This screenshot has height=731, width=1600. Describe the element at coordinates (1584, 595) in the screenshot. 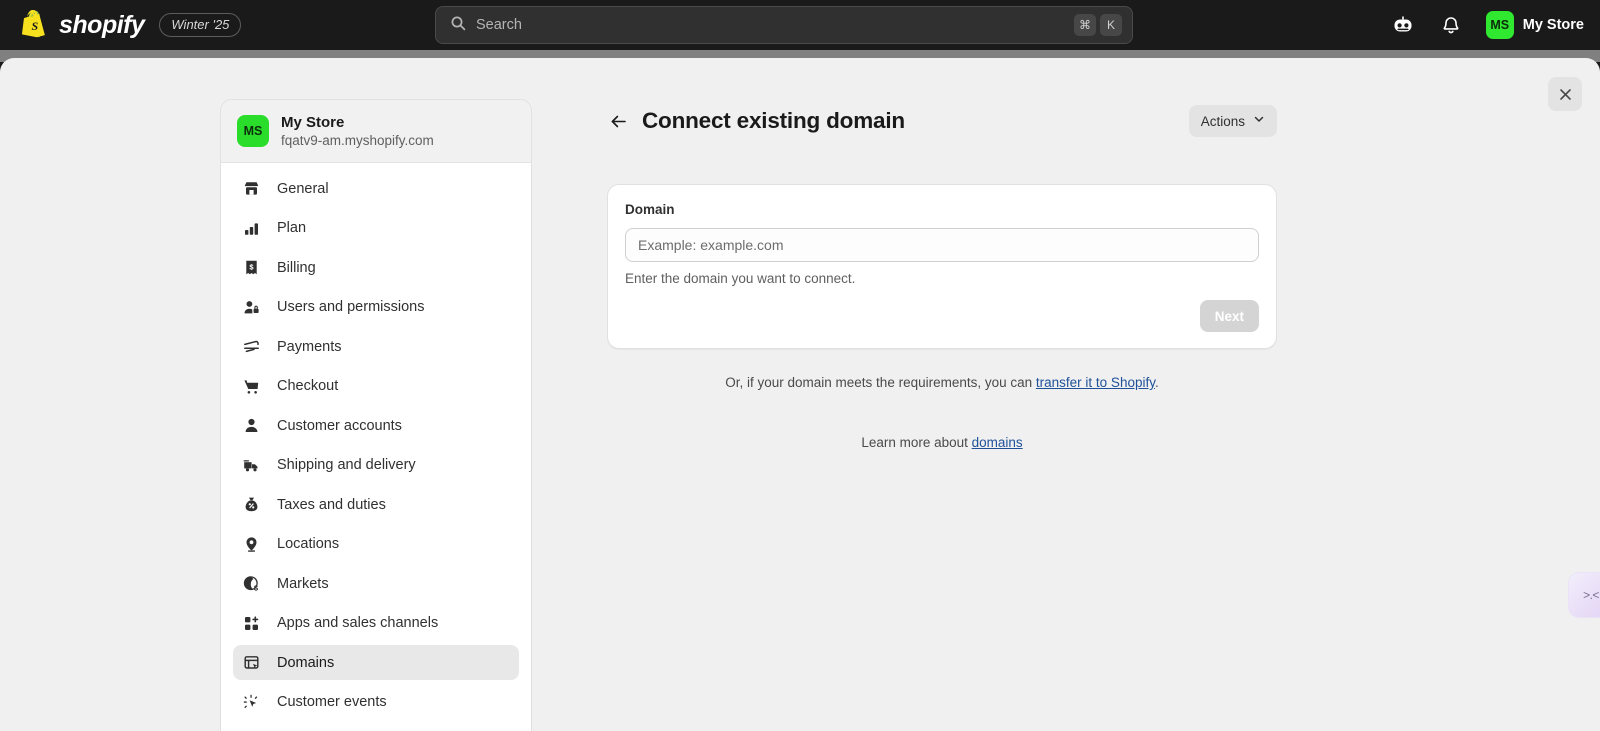

I see `kaomoji-face-icon: >.<` at that location.